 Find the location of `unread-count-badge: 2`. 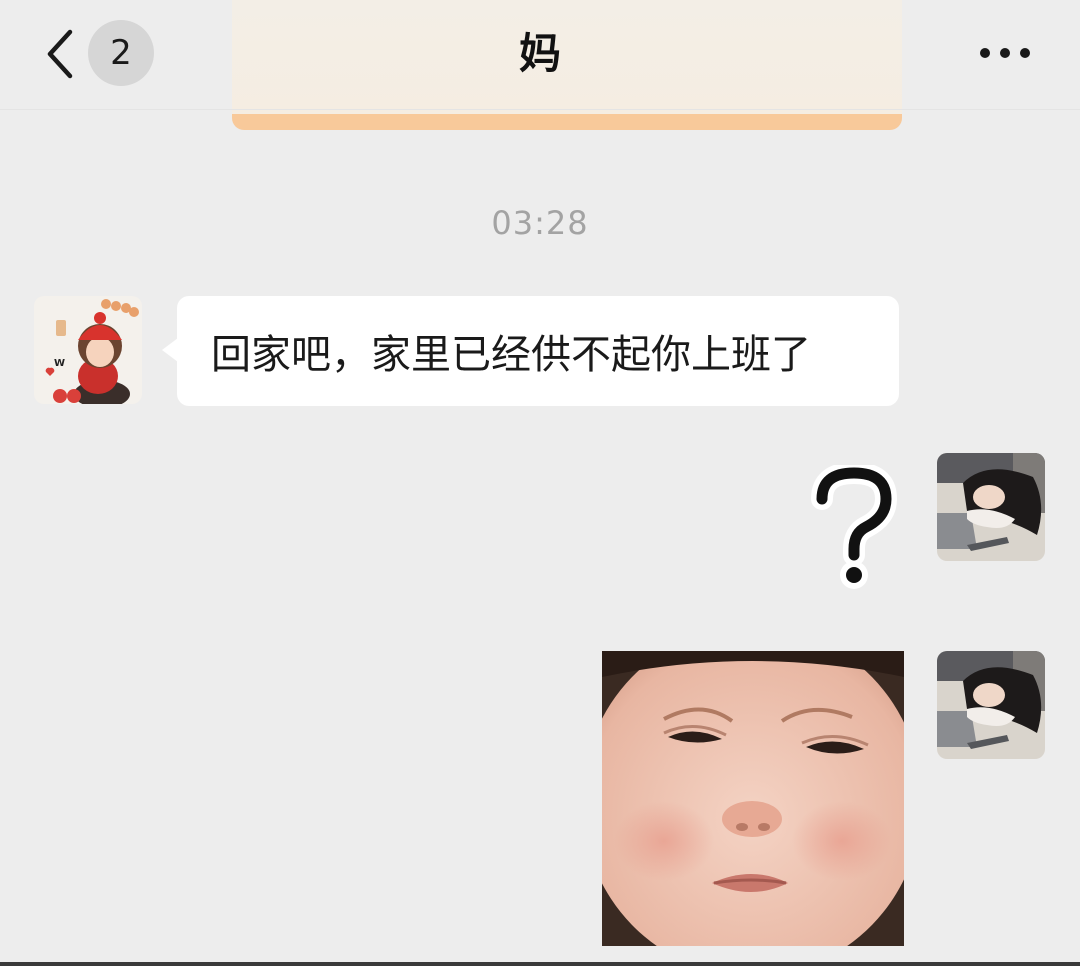

unread-count-badge: 2 is located at coordinates (121, 53).